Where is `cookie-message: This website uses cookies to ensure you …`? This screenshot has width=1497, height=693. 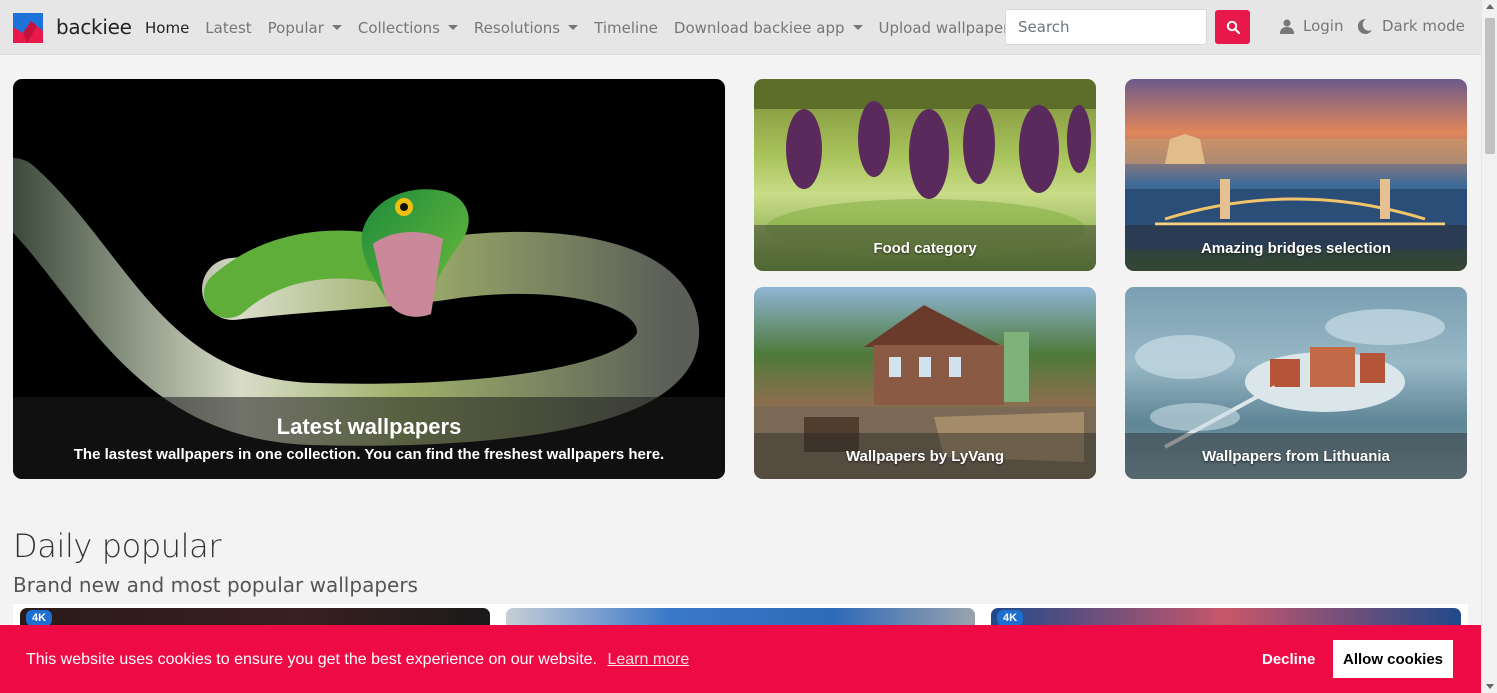 cookie-message: This website uses cookies to ensure you … is located at coordinates (358, 659).